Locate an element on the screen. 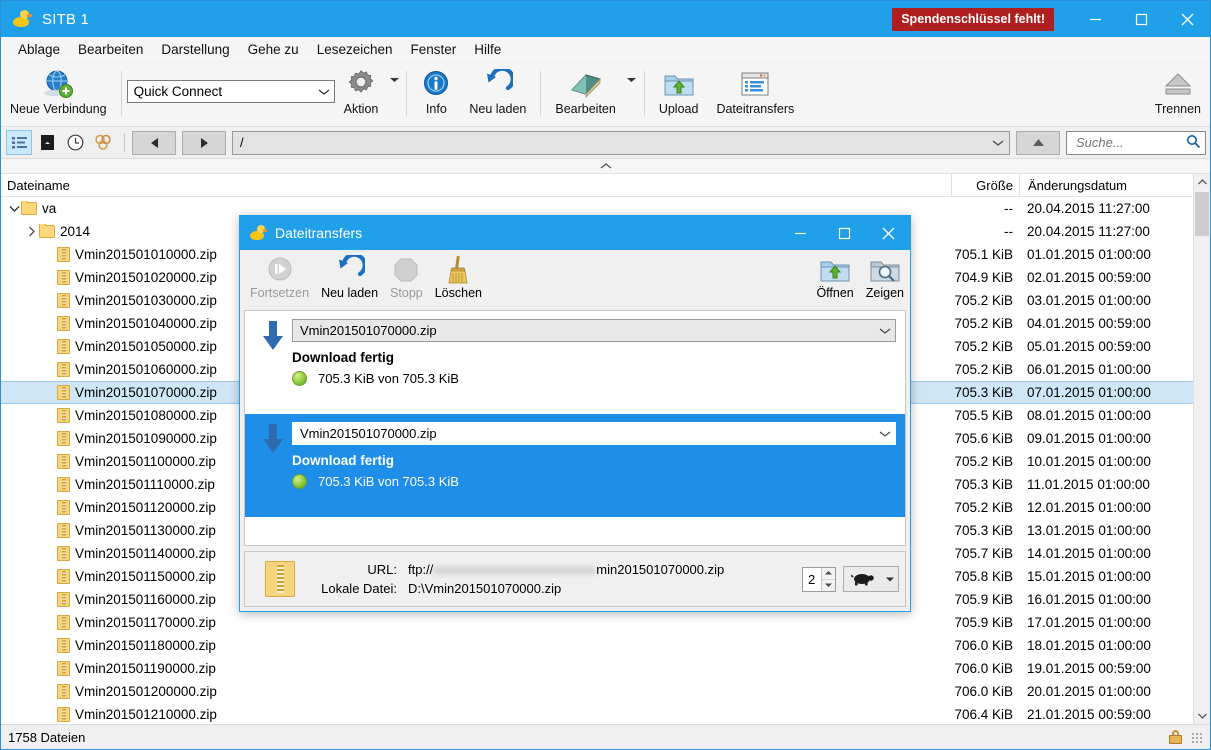  search-field is located at coordinates (1136, 142).